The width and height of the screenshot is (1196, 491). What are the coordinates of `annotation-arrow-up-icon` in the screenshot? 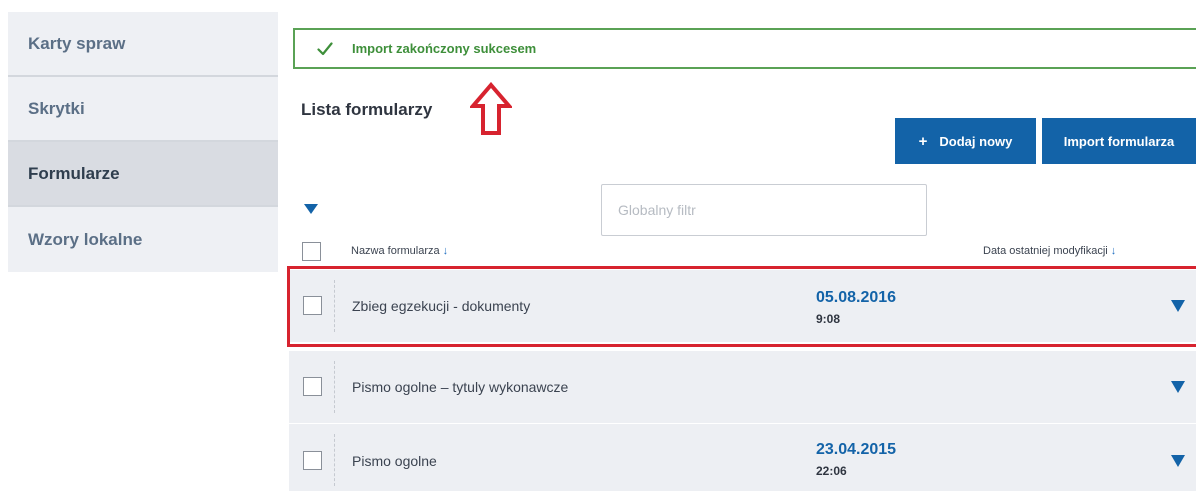 It's located at (491, 108).